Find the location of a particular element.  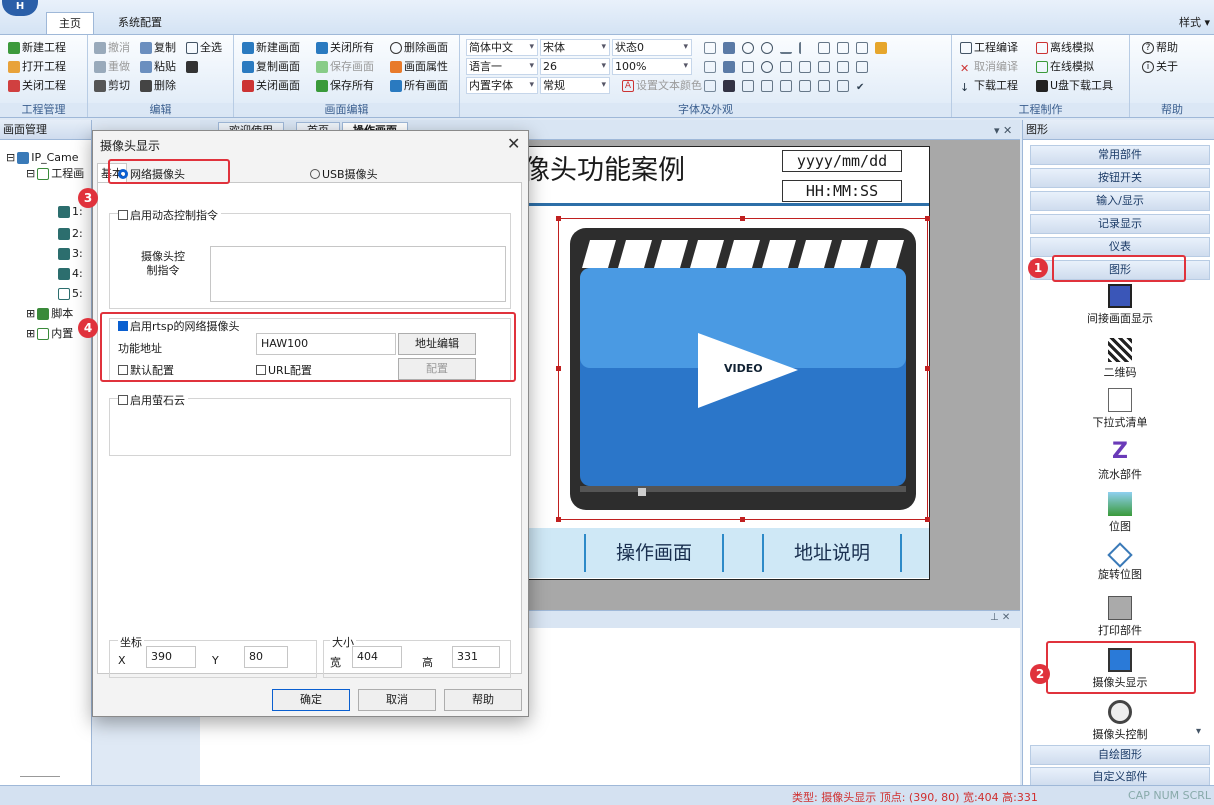

same-width-icon is located at coordinates (843, 48).